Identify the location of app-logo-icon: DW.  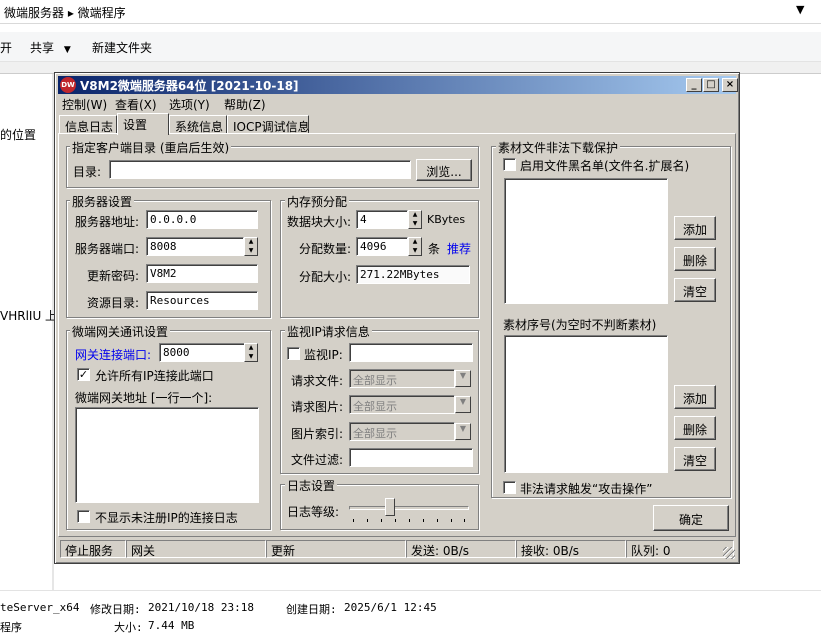
(68, 85).